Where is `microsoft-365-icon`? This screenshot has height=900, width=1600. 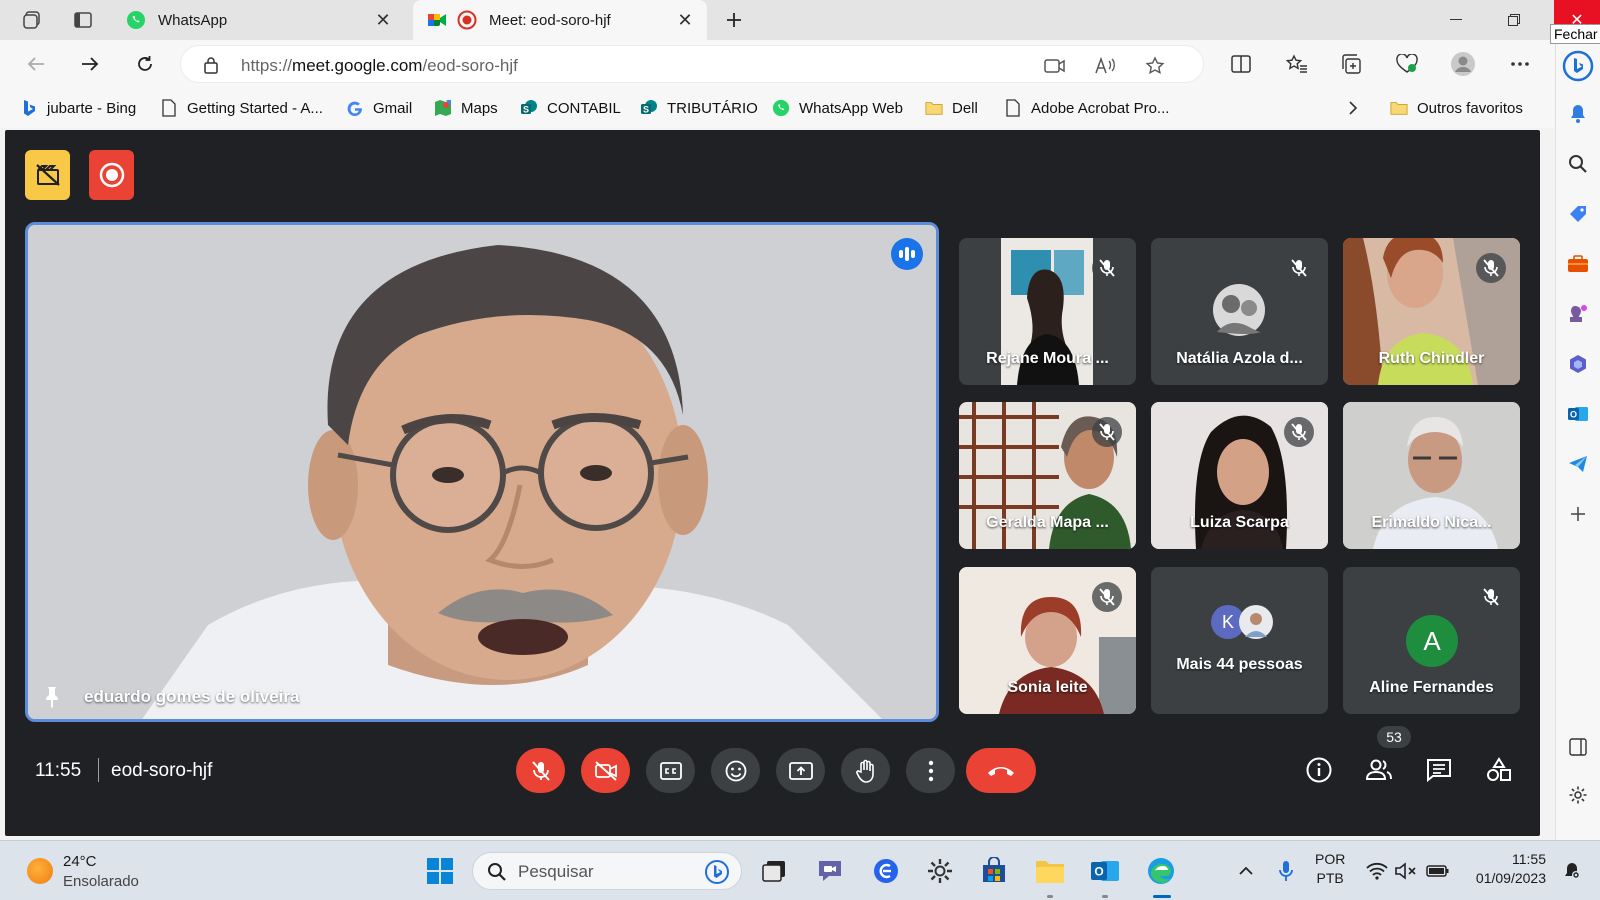 microsoft-365-icon is located at coordinates (1578, 364).